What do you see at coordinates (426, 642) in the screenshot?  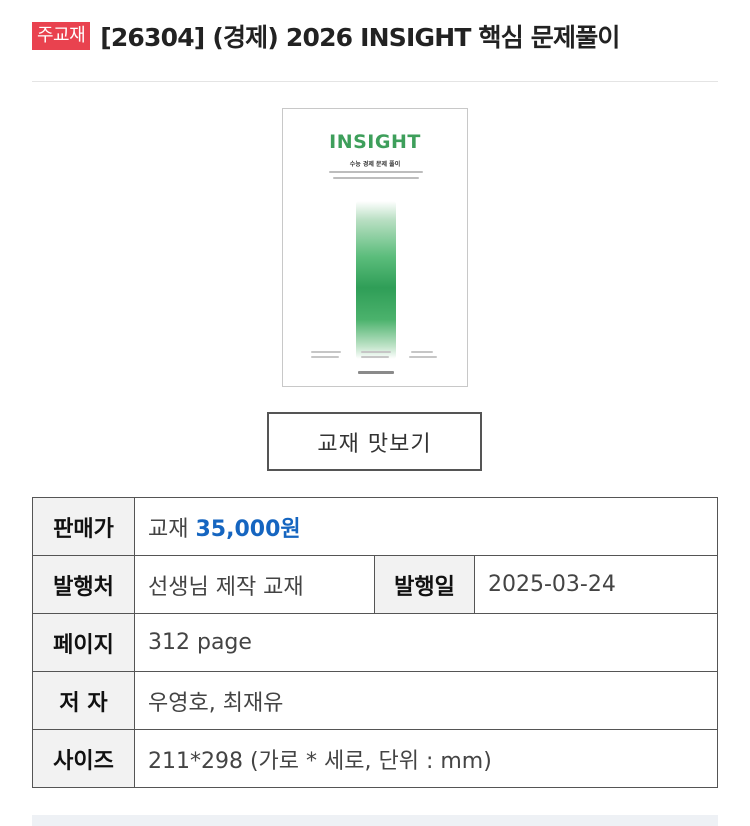 I see `pages-value: 312 page` at bounding box center [426, 642].